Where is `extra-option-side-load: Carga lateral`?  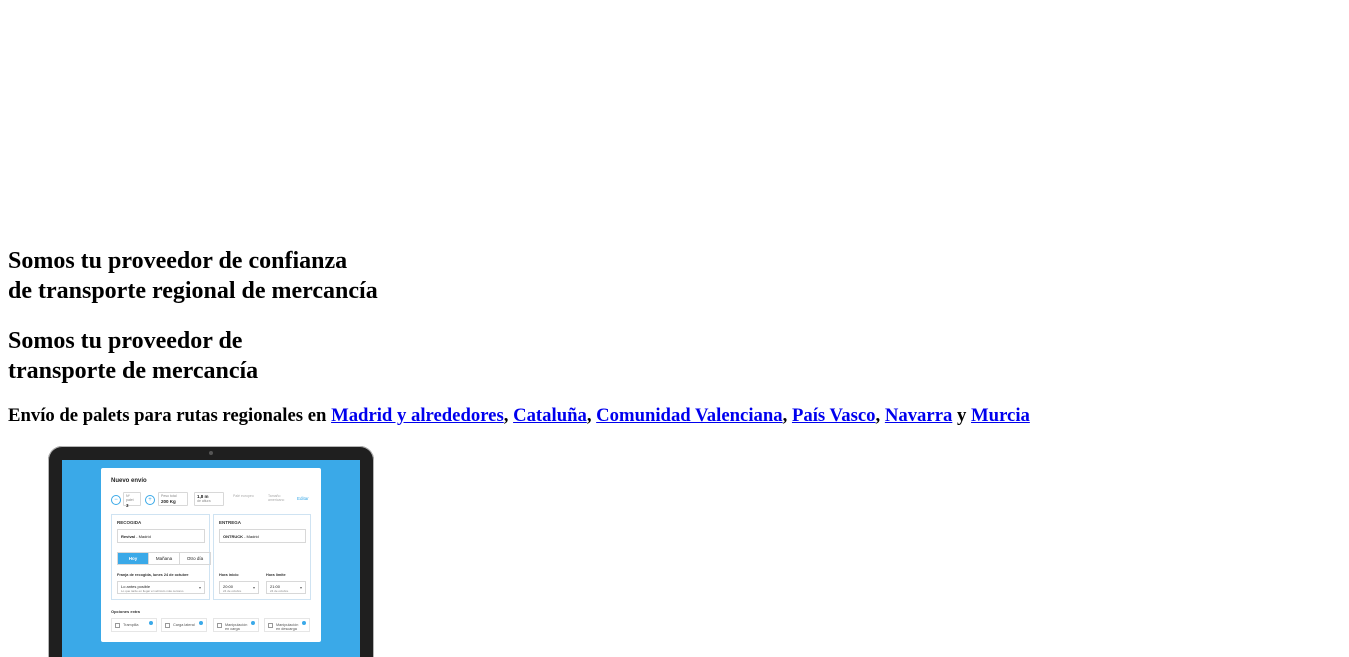
extra-option-side-load: Carga lateral is located at coordinates (184, 625).